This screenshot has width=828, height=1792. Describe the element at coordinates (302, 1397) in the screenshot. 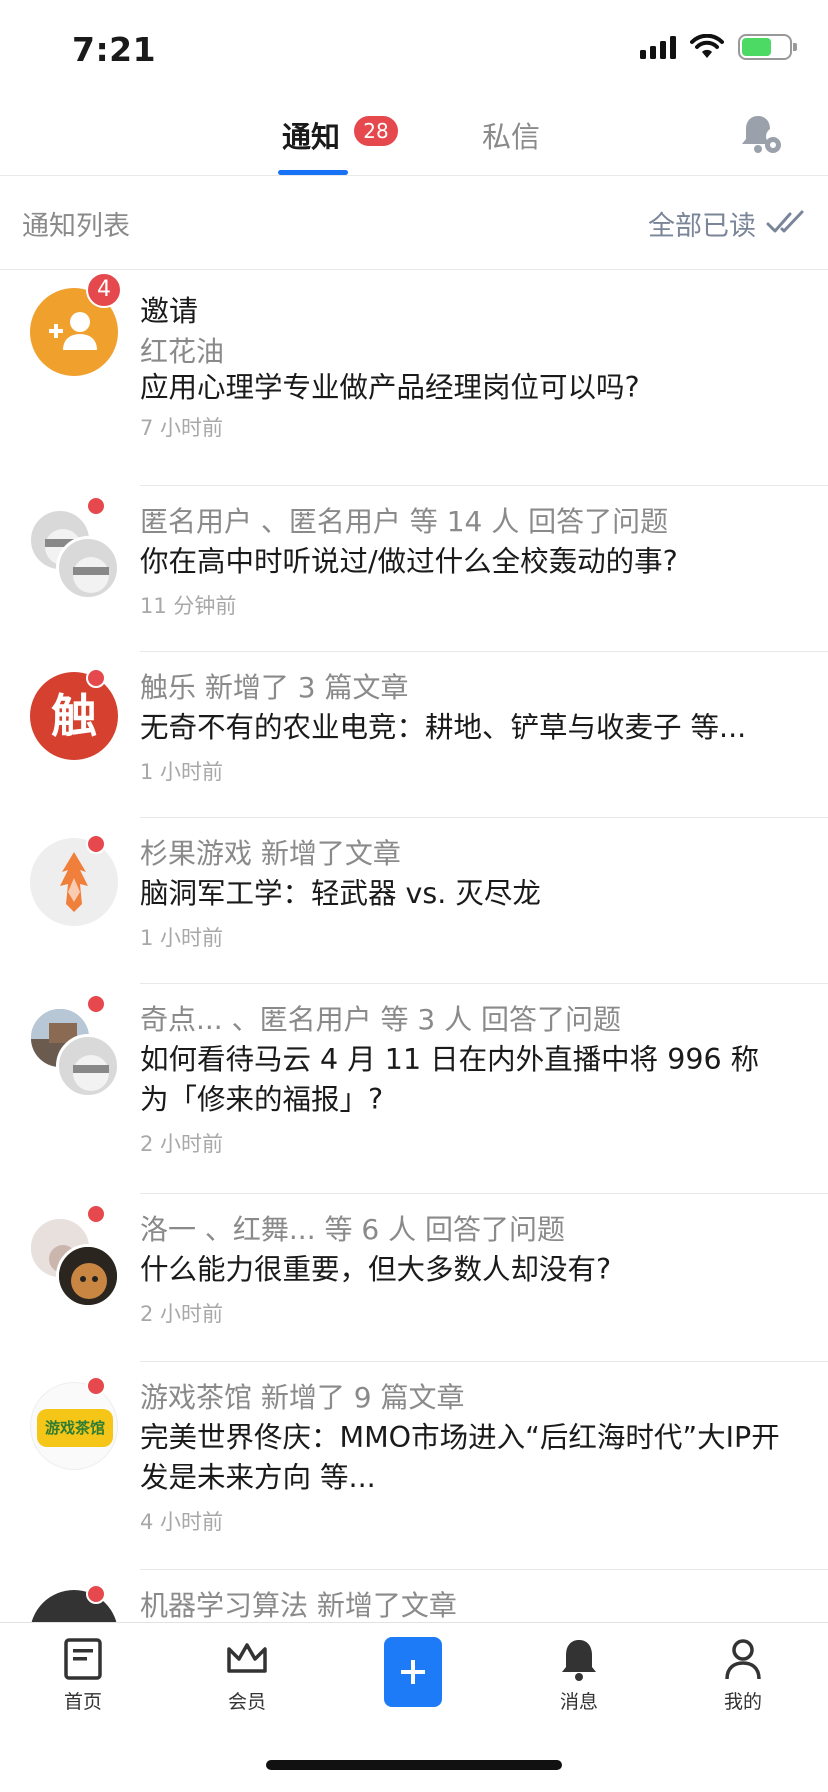

I see `notification-head: 游戏茶馆 新增了 9 篇文章` at that location.